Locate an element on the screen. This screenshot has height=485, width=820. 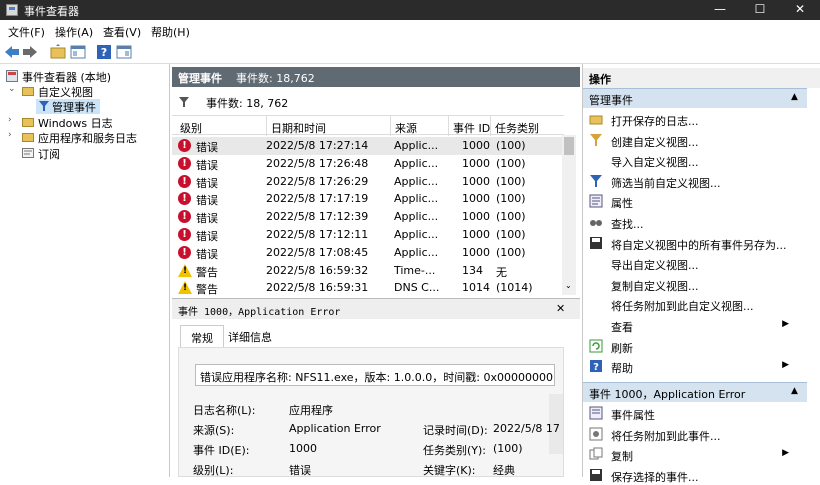
maximize-button: ☐ is located at coordinates (760, 10).